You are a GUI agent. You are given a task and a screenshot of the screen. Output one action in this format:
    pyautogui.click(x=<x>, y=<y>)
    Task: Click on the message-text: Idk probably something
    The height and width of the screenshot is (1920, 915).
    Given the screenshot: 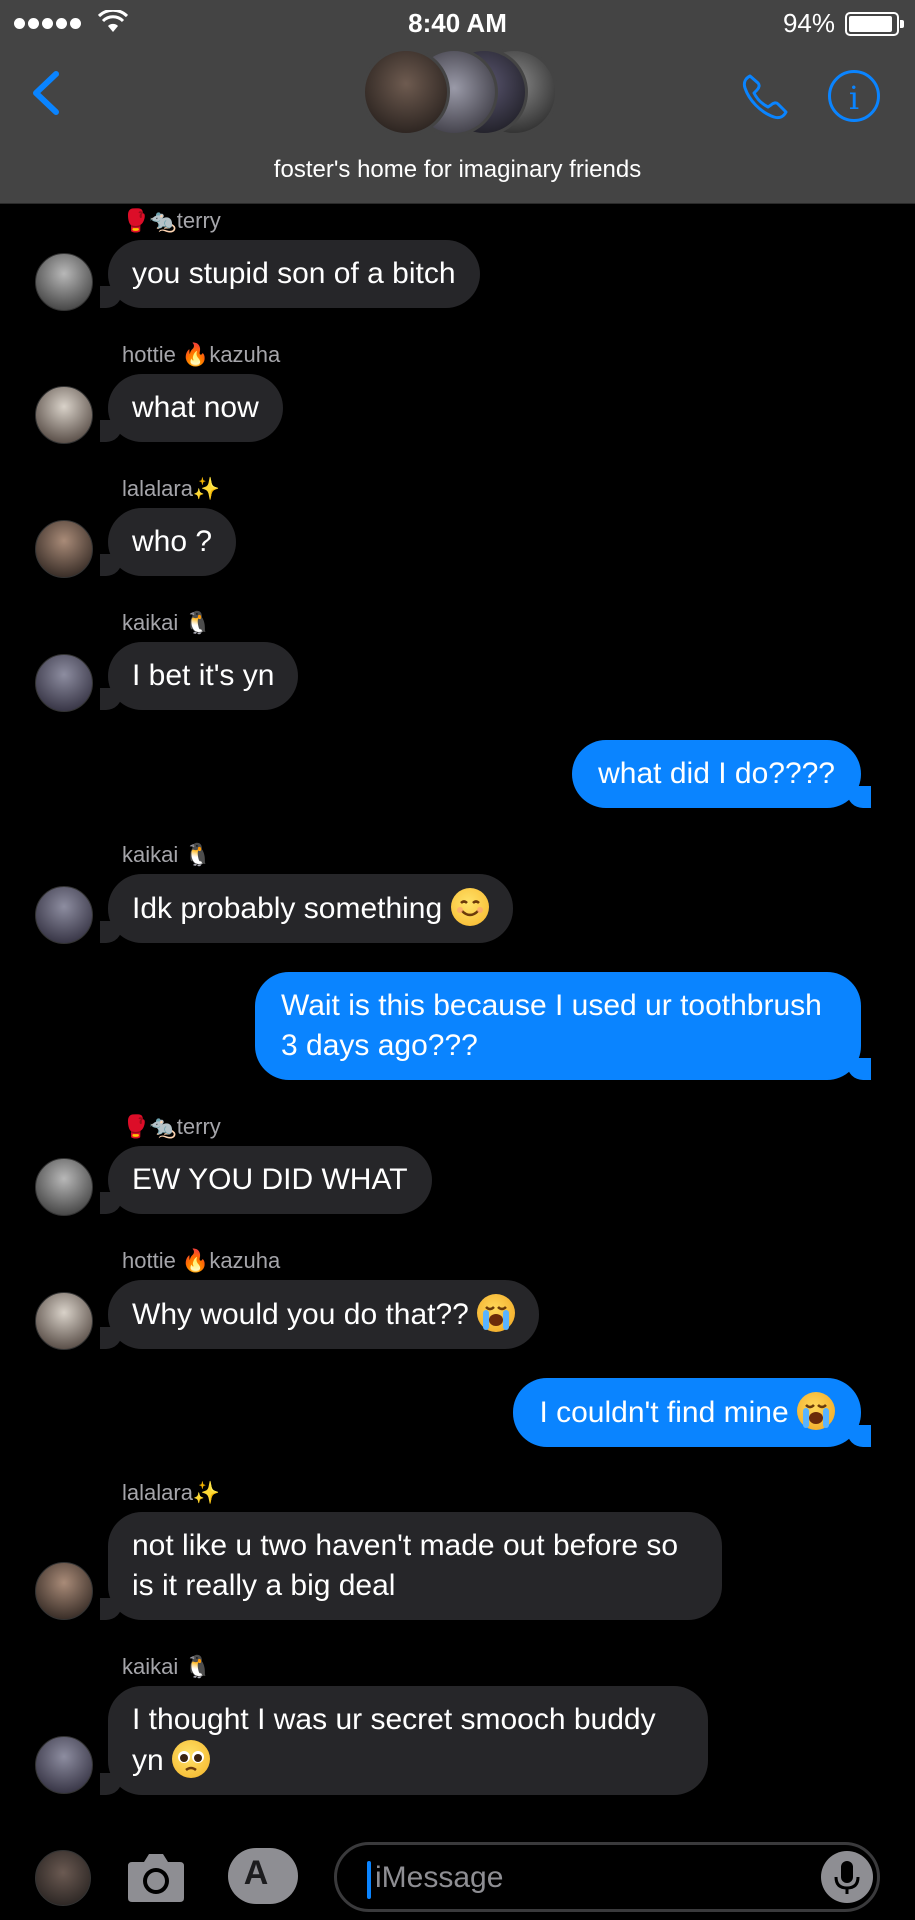 What is the action you would take?
    pyautogui.click(x=287, y=908)
    